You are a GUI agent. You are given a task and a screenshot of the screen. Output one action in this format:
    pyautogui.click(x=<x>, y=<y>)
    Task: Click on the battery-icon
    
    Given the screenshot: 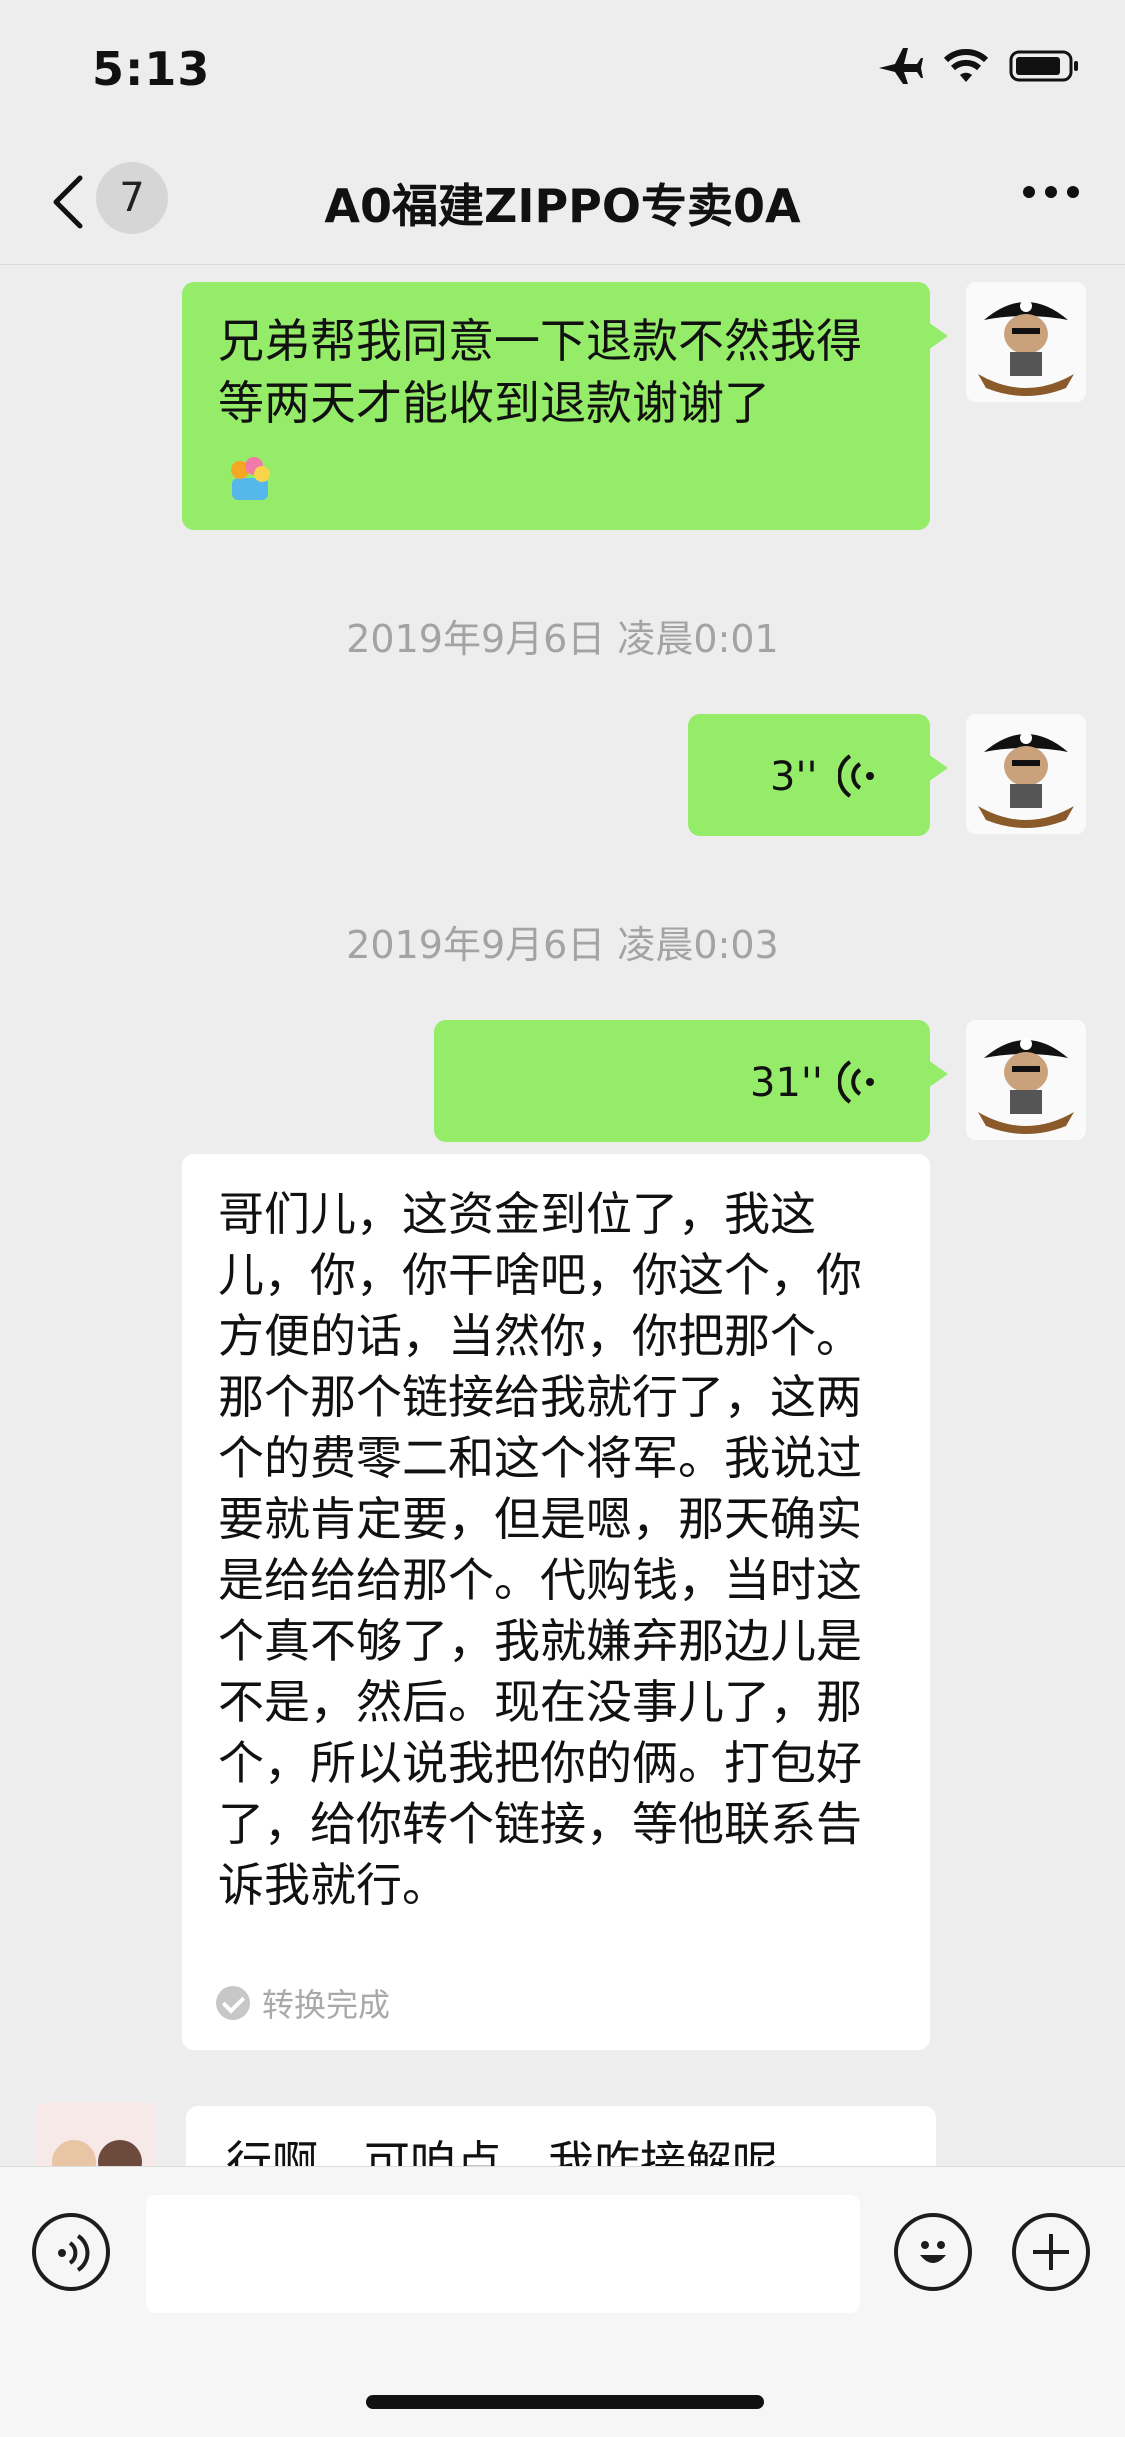 What is the action you would take?
    pyautogui.click(x=1043, y=66)
    